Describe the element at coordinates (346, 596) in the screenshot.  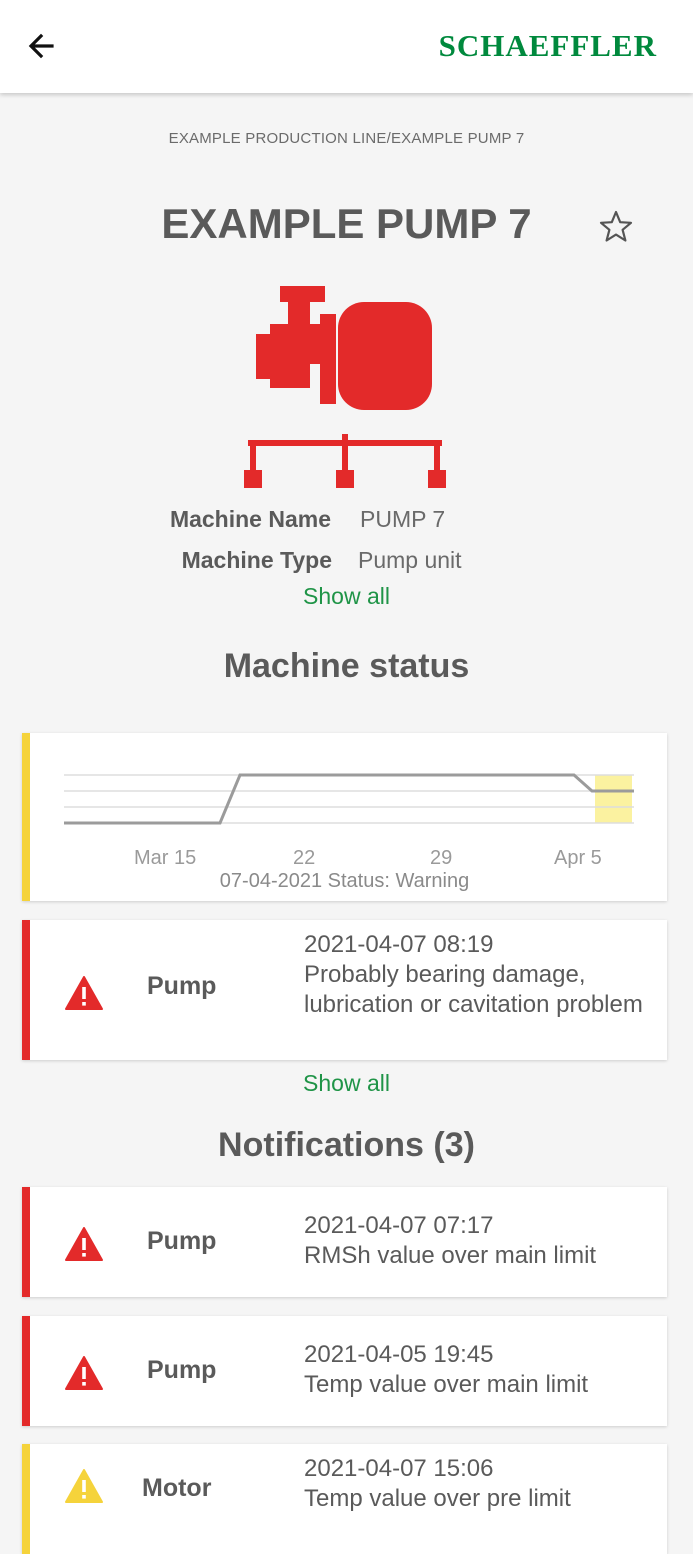
I see `show-all-properties-link: Show all` at that location.